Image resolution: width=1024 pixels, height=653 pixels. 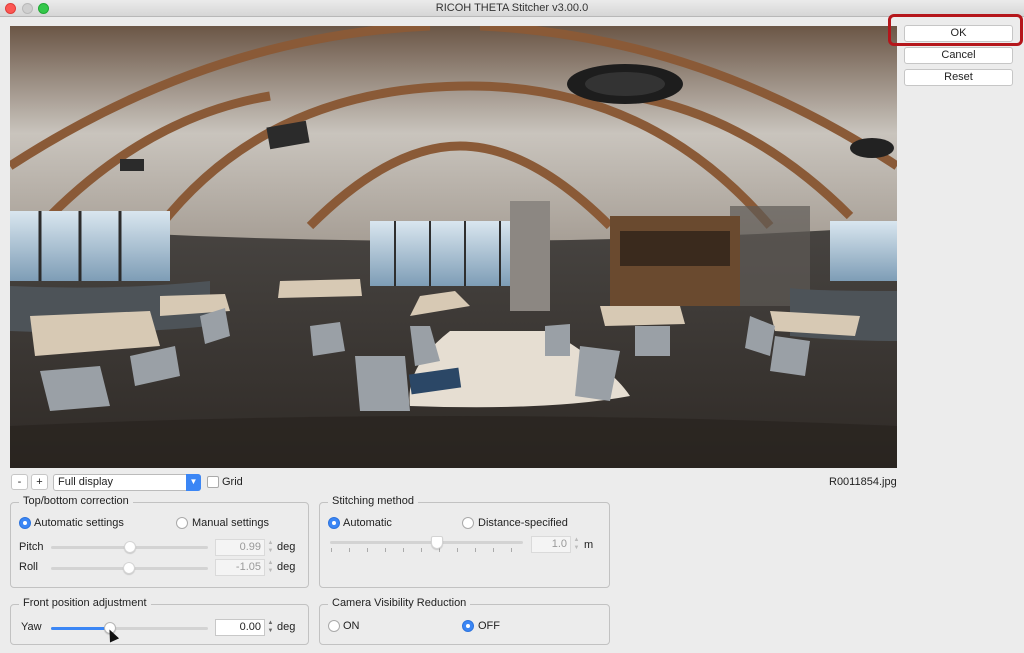 What do you see at coordinates (213, 482) in the screenshot?
I see `grid-checkbox` at bounding box center [213, 482].